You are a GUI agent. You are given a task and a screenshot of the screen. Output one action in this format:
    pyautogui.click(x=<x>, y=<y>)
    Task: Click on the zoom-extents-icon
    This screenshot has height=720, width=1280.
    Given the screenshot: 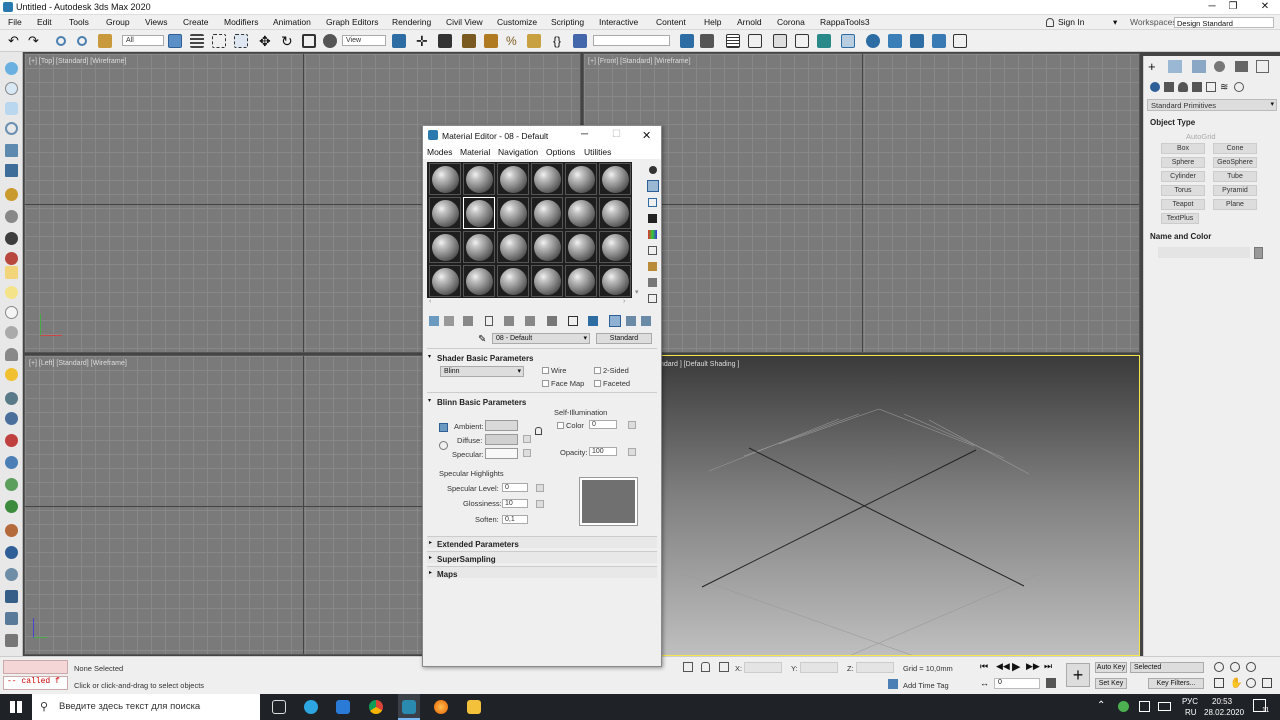 What is the action you would take?
    pyautogui.click(x=1251, y=667)
    